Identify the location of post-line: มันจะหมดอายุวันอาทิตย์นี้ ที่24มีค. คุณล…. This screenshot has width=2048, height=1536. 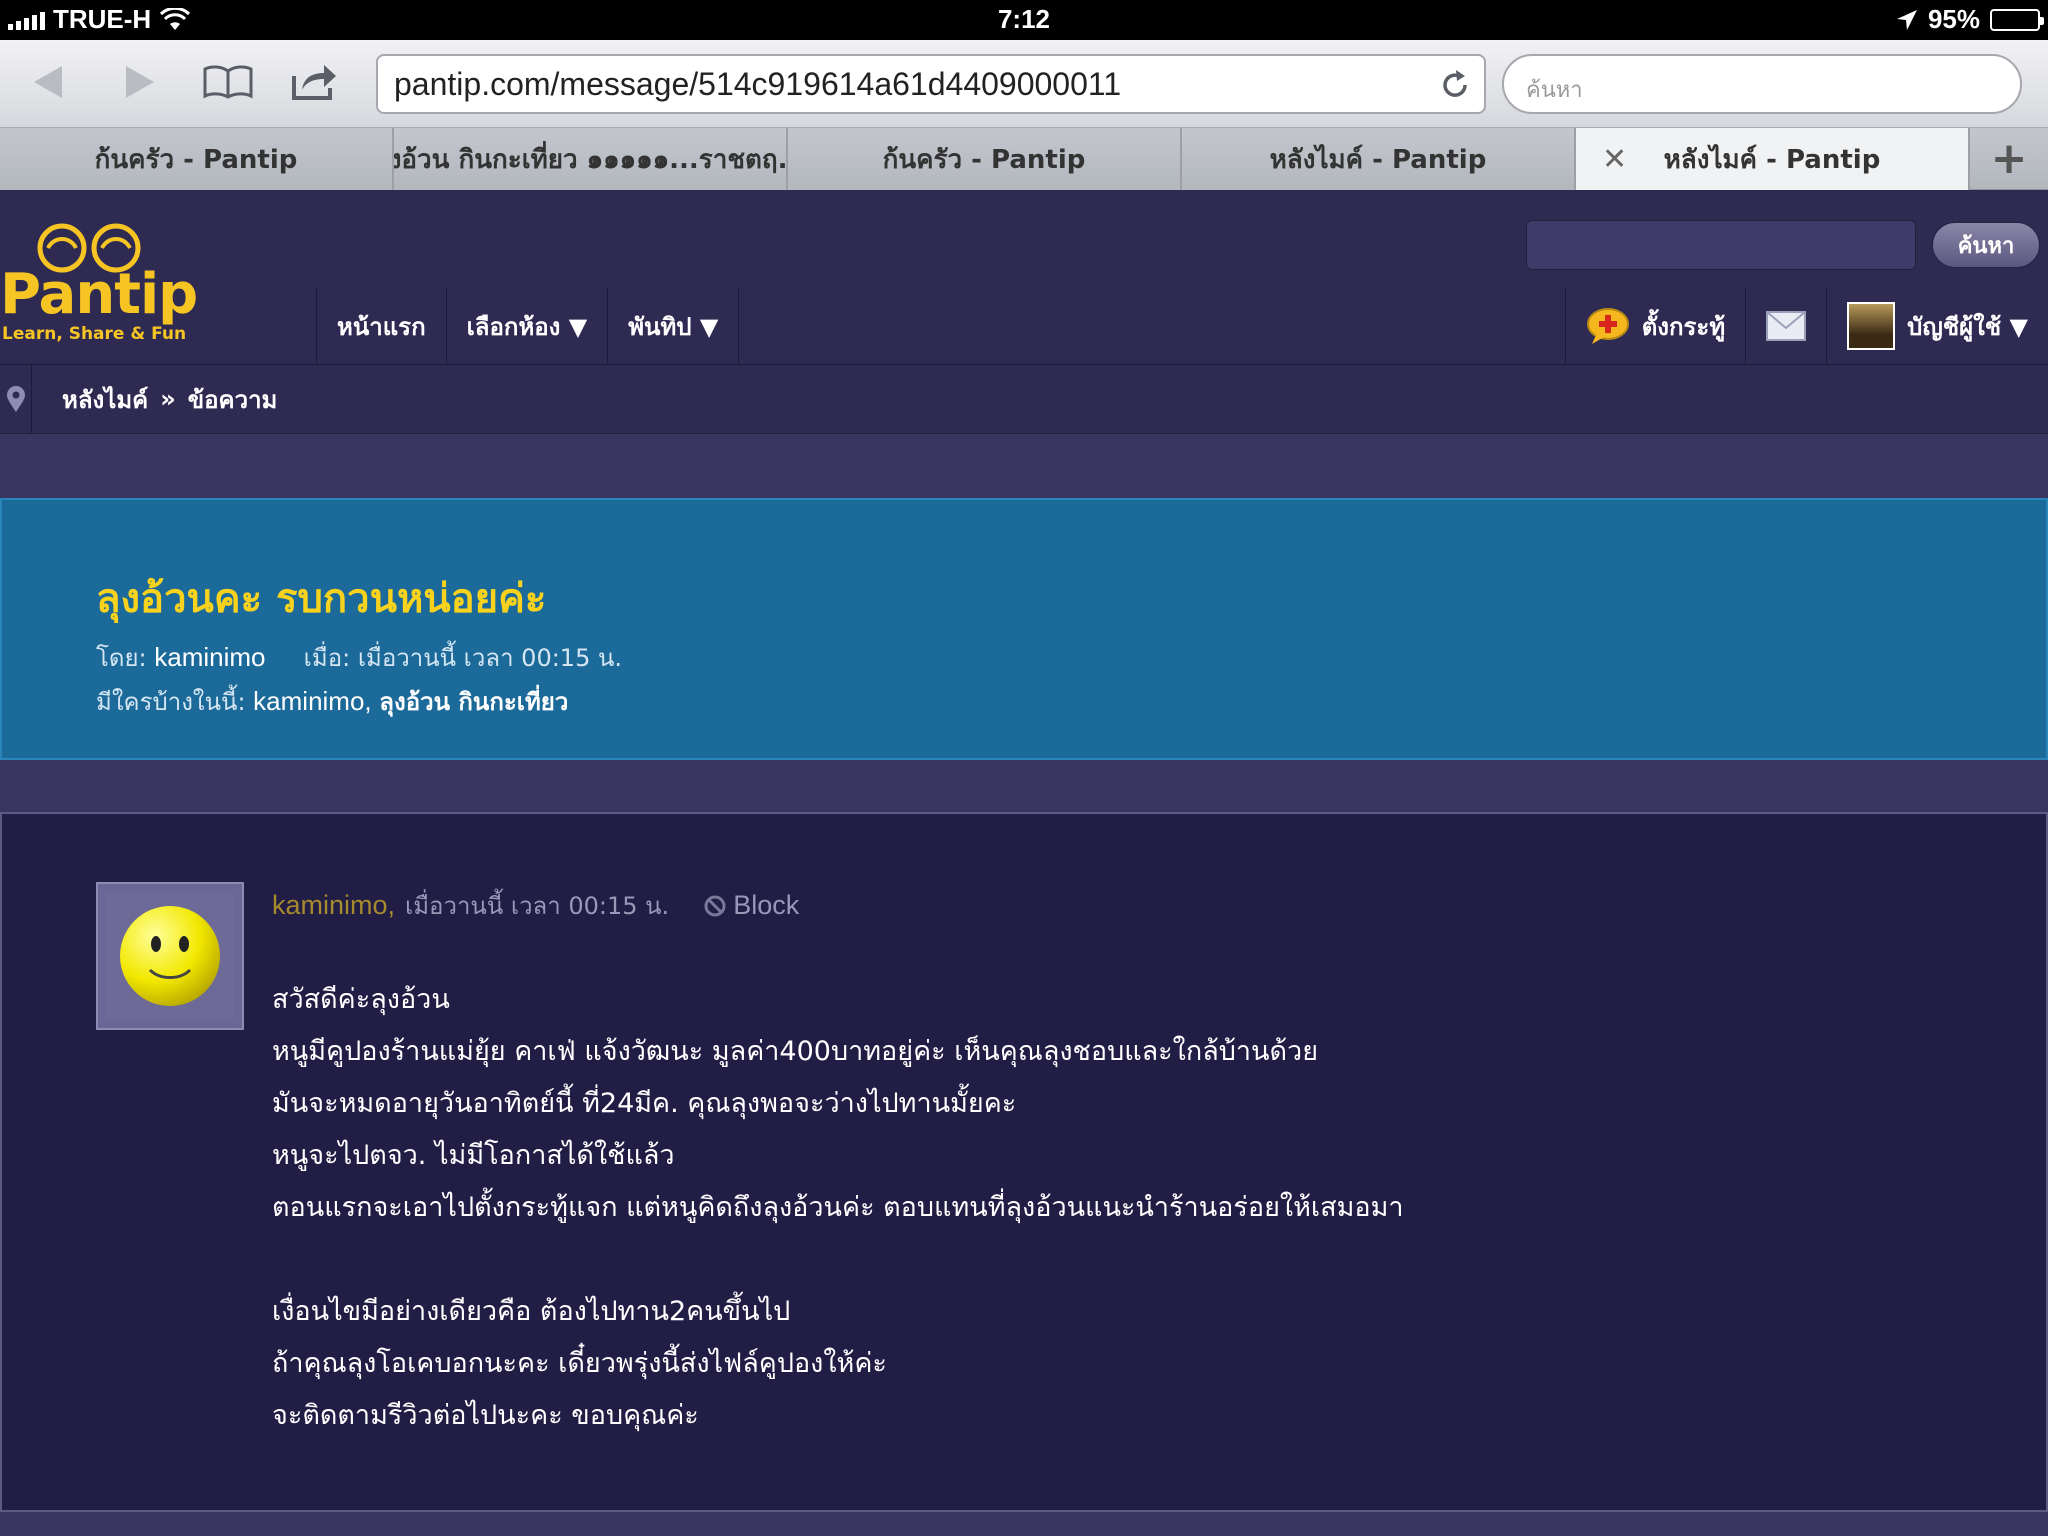
(644, 1103).